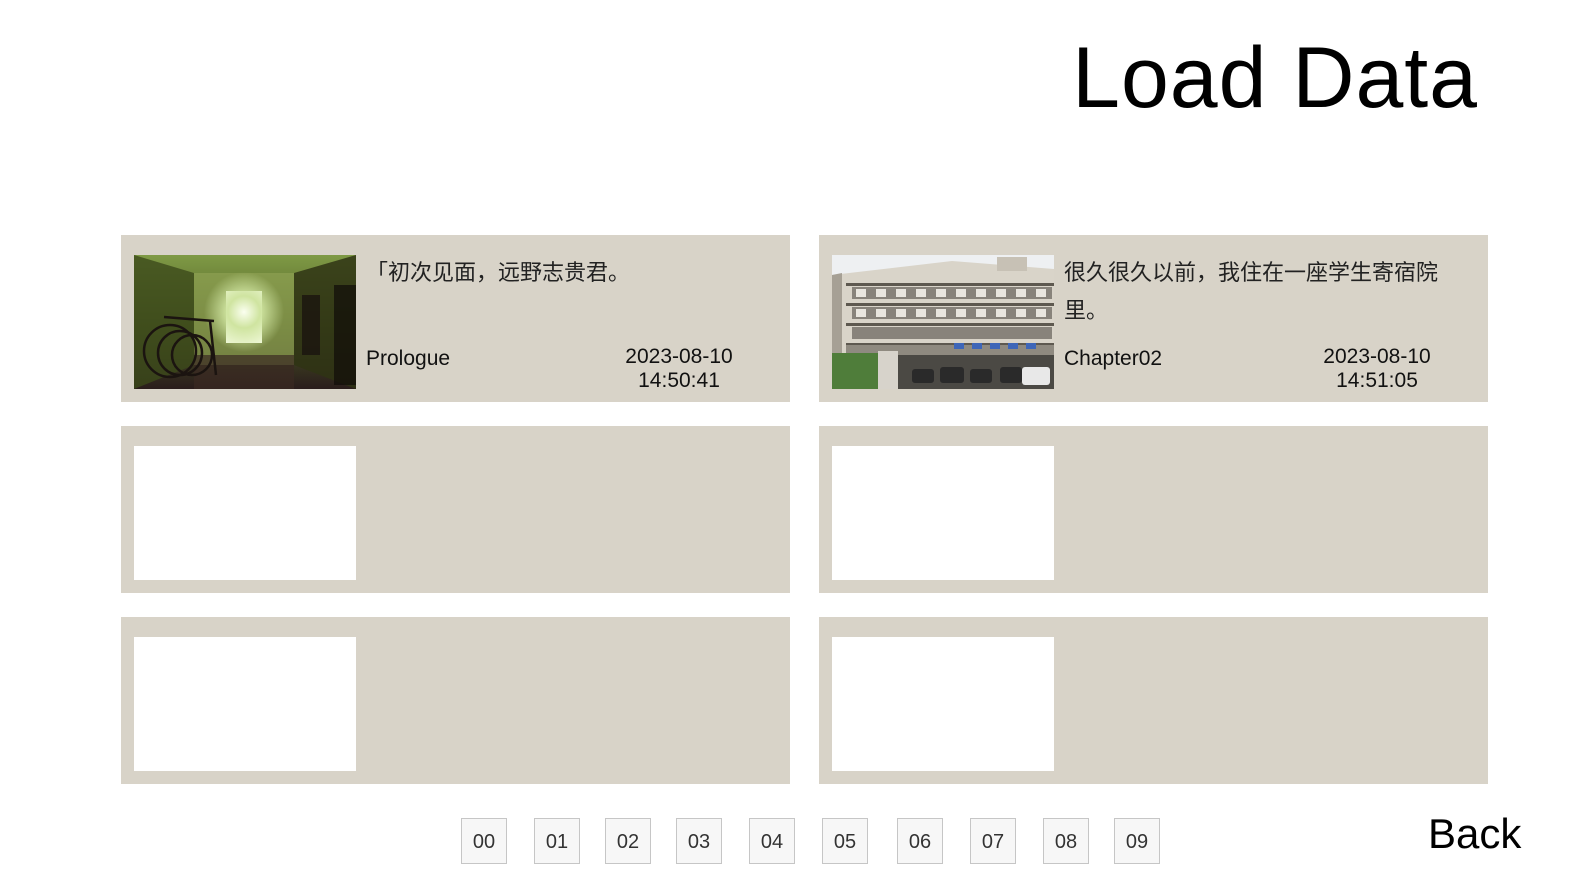  Describe the element at coordinates (1251, 292) in the screenshot. I see `slot-dialogue-text: 很久很久以前，我住在一座学生寄宿院里。` at that location.